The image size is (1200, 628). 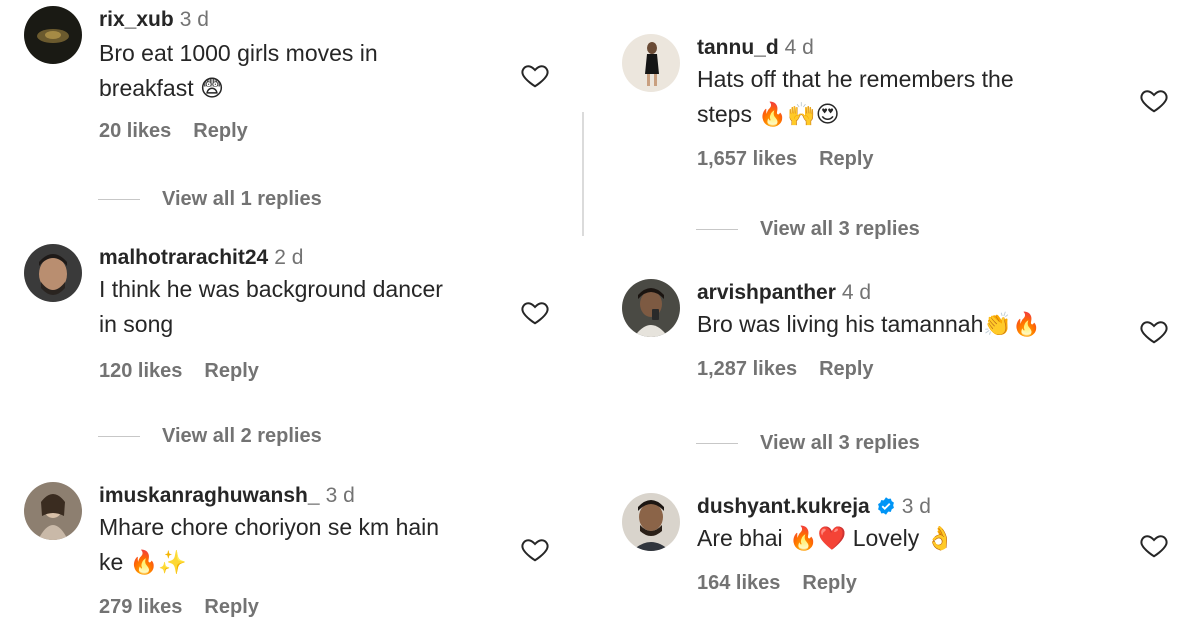 I want to click on view-replies-button: View all 1 replies, so click(x=210, y=199).